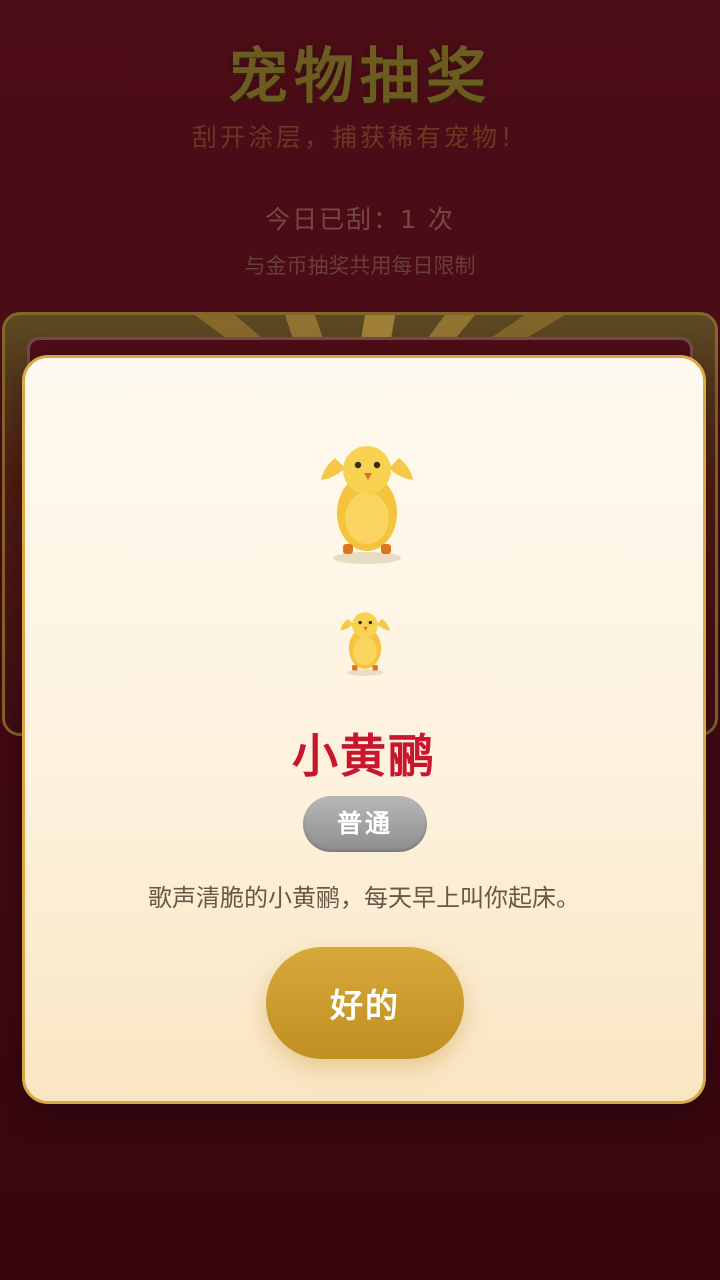  What do you see at coordinates (367, 505) in the screenshot?
I see `yellow-oriole-icon` at bounding box center [367, 505].